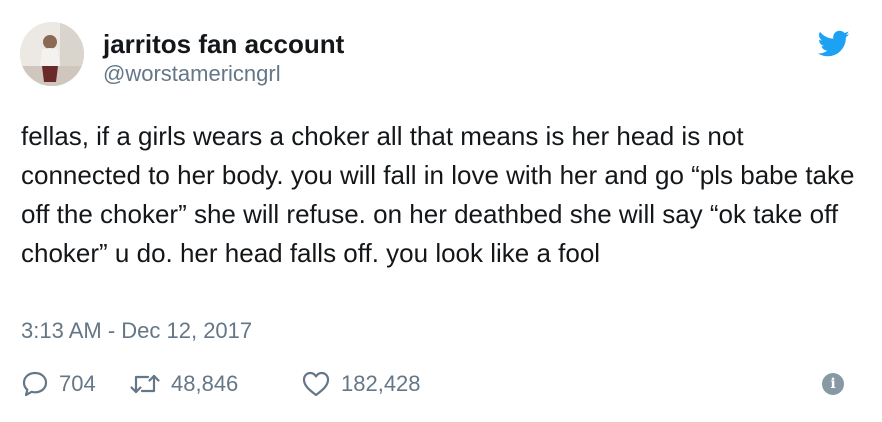  Describe the element at coordinates (205, 383) in the screenshot. I see `retweet-count: 48,846` at that location.